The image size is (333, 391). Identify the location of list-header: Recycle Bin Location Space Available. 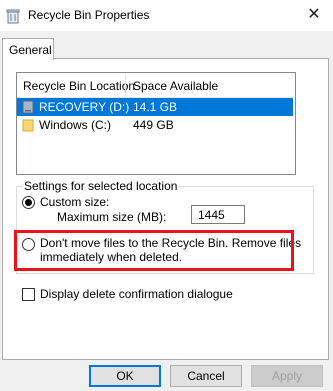
(156, 85).